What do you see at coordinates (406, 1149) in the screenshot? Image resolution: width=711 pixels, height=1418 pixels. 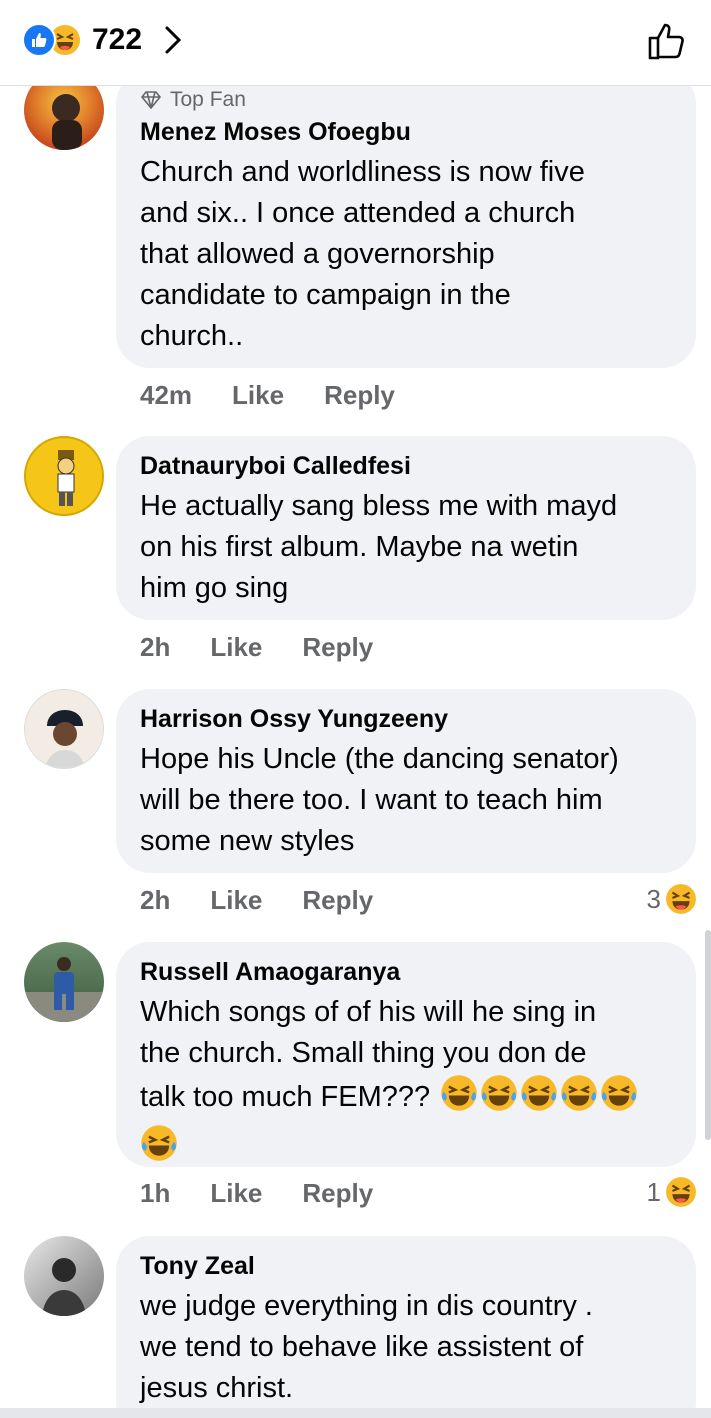 I see `comment-line` at bounding box center [406, 1149].